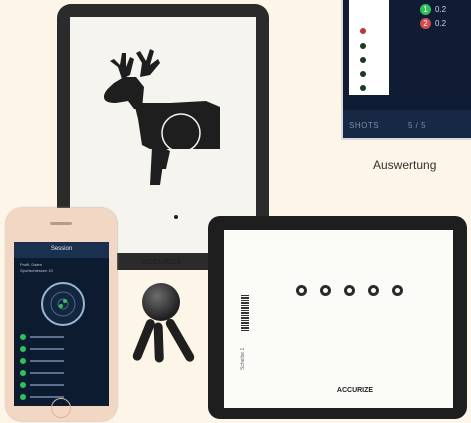 The image size is (471, 423). I want to click on screen-title: Session, so click(61, 249).